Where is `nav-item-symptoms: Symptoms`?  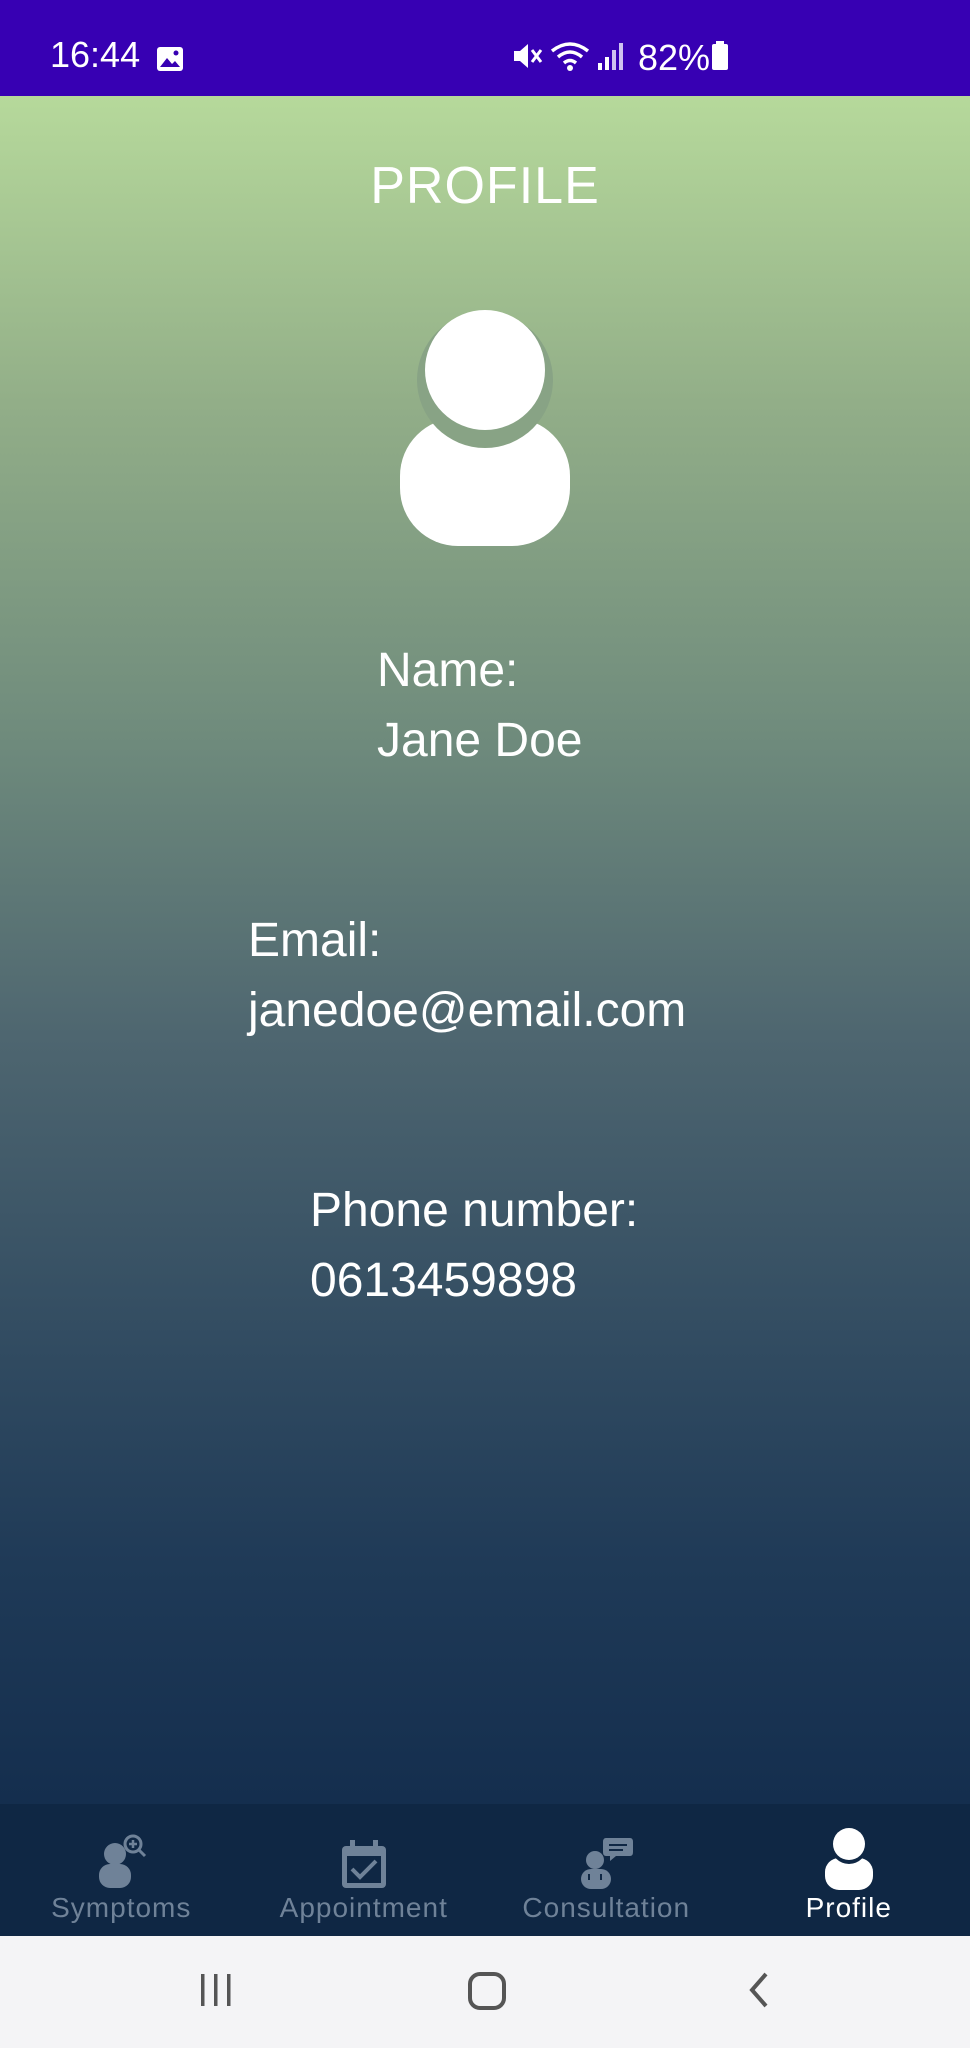
nav-item-symptoms: Symptoms is located at coordinates (121, 1870).